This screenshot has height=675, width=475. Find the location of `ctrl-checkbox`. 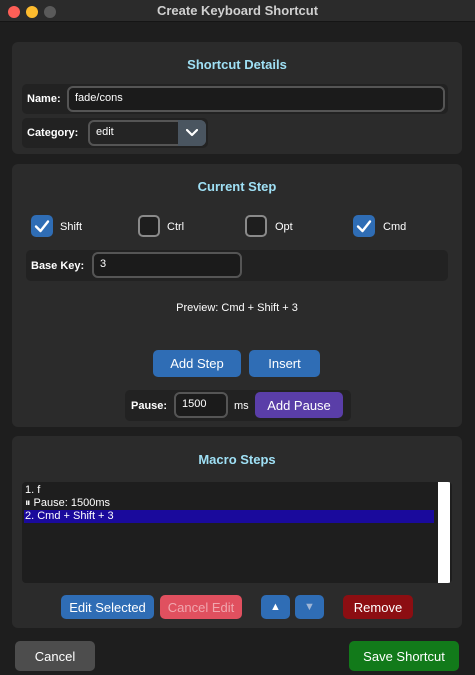

ctrl-checkbox is located at coordinates (149, 226).